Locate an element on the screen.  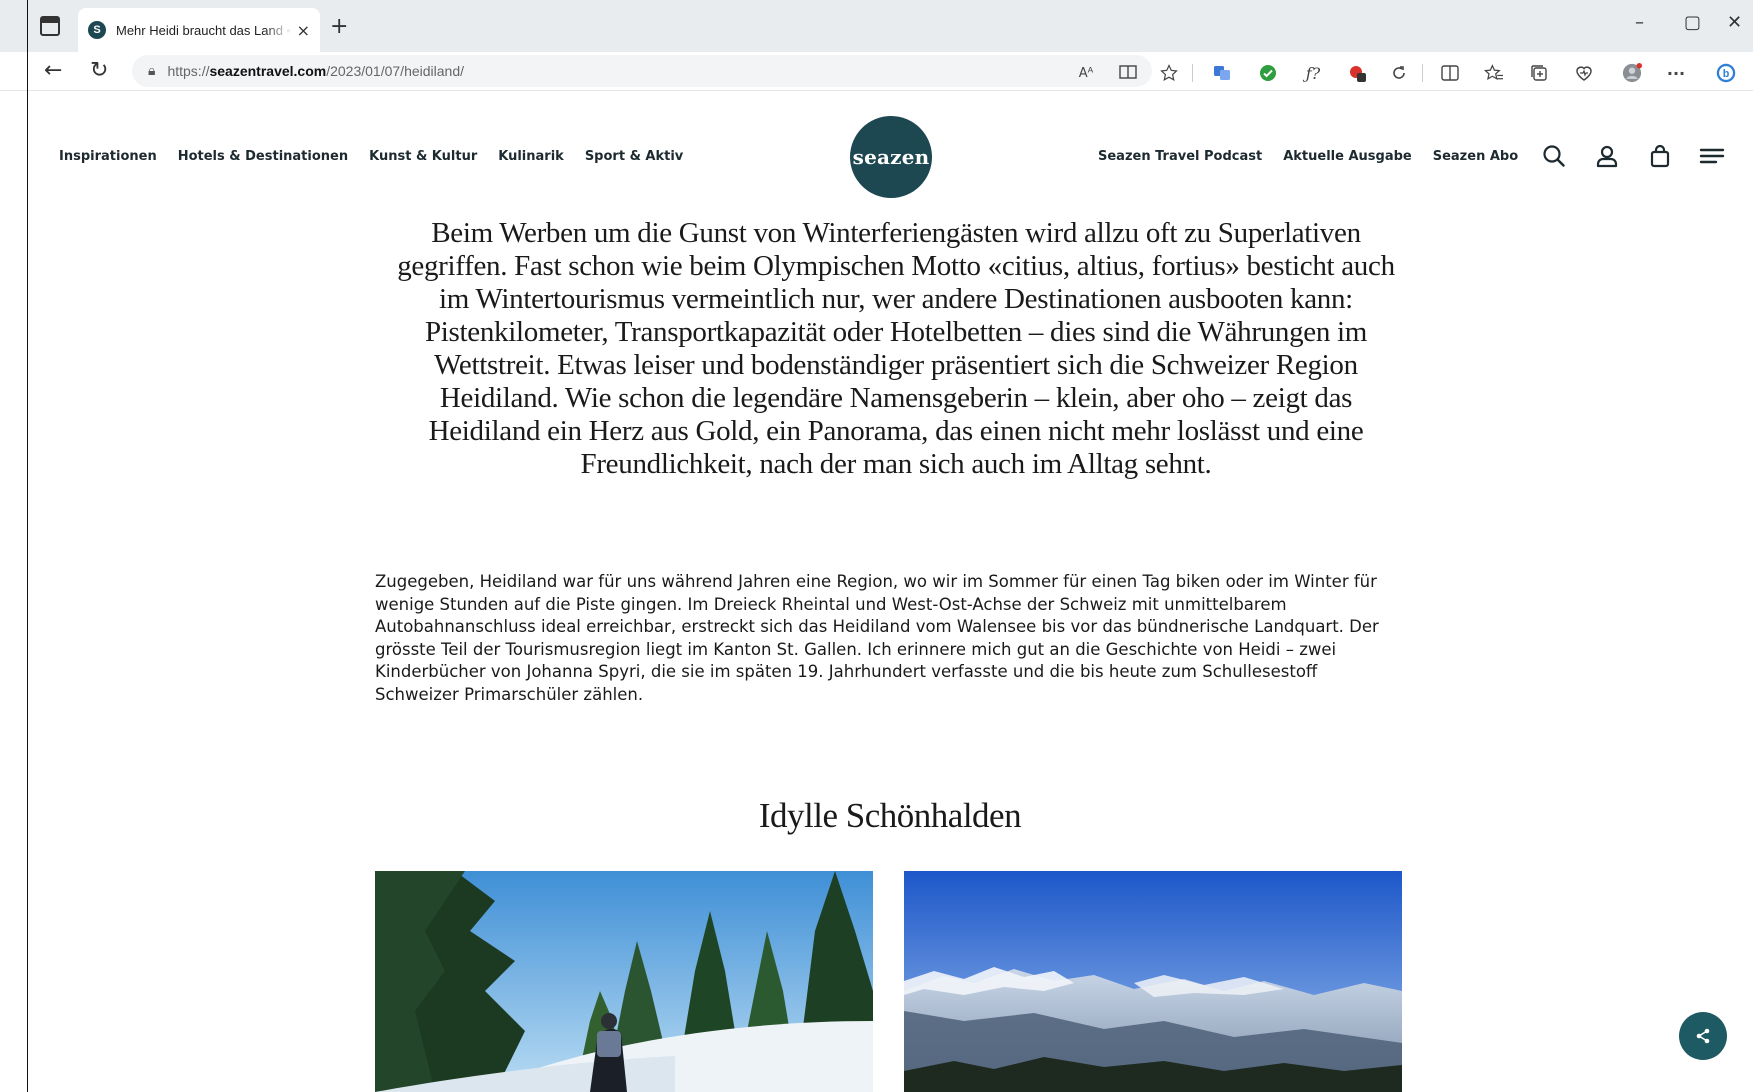
logo-text: seazen is located at coordinates (891, 157).